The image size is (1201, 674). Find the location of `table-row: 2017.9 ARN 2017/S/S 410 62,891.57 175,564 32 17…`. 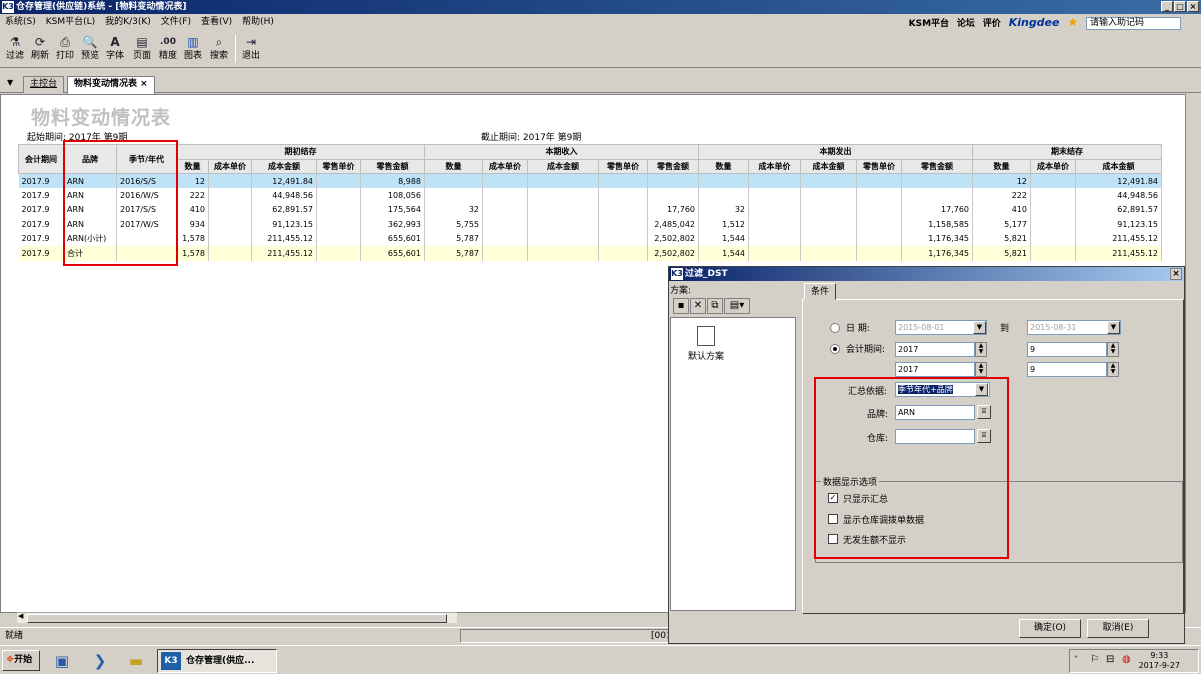

table-row: 2017.9 ARN 2017/S/S 410 62,891.57 175,564 32 17… is located at coordinates (590, 209).